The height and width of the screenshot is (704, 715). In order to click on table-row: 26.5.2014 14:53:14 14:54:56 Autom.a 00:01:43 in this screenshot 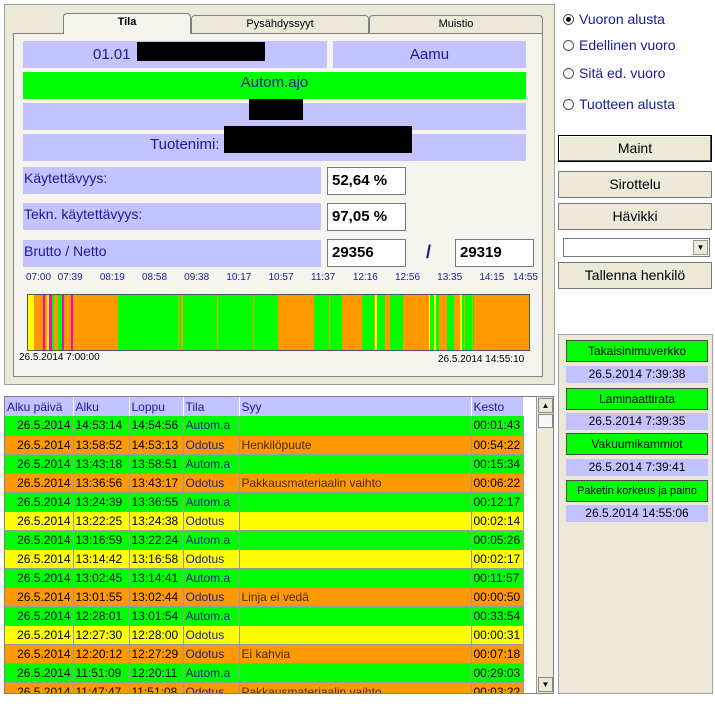, I will do `click(264, 426)`.